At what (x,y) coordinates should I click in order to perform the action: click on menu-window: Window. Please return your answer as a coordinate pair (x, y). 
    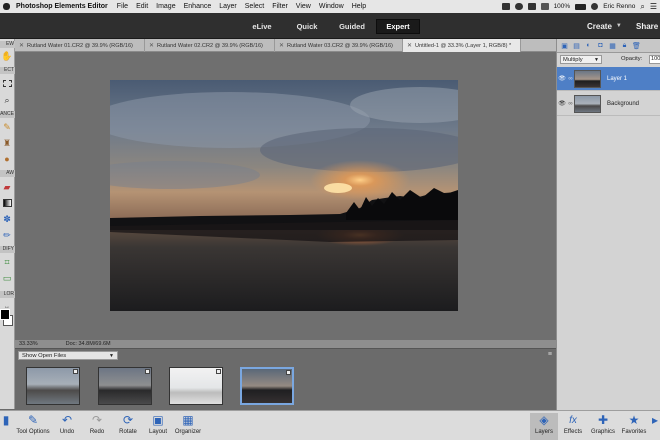
    Looking at the image, I should click on (331, 6).